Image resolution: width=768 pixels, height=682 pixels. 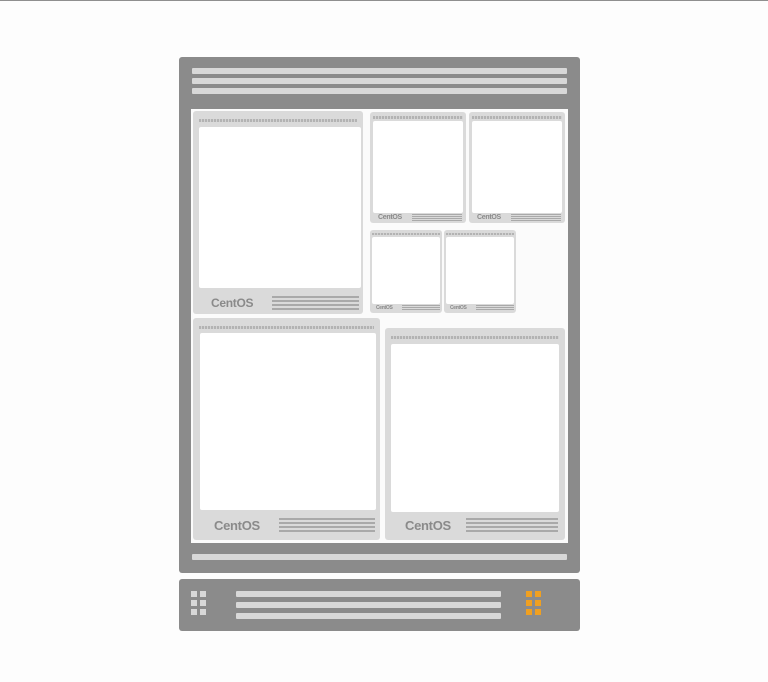 I want to click on rack-base-unit, so click(x=379, y=605).